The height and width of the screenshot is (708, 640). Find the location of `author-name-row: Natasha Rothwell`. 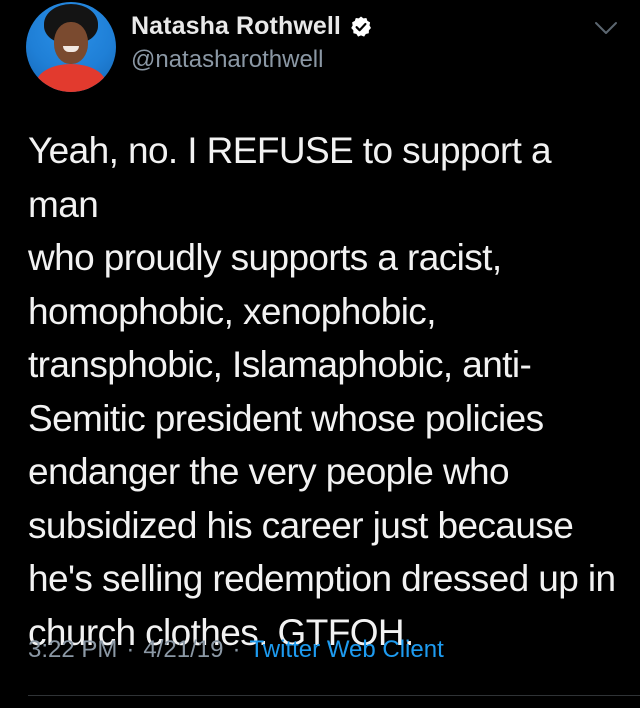

author-name-row: Natasha Rothwell is located at coordinates (252, 26).